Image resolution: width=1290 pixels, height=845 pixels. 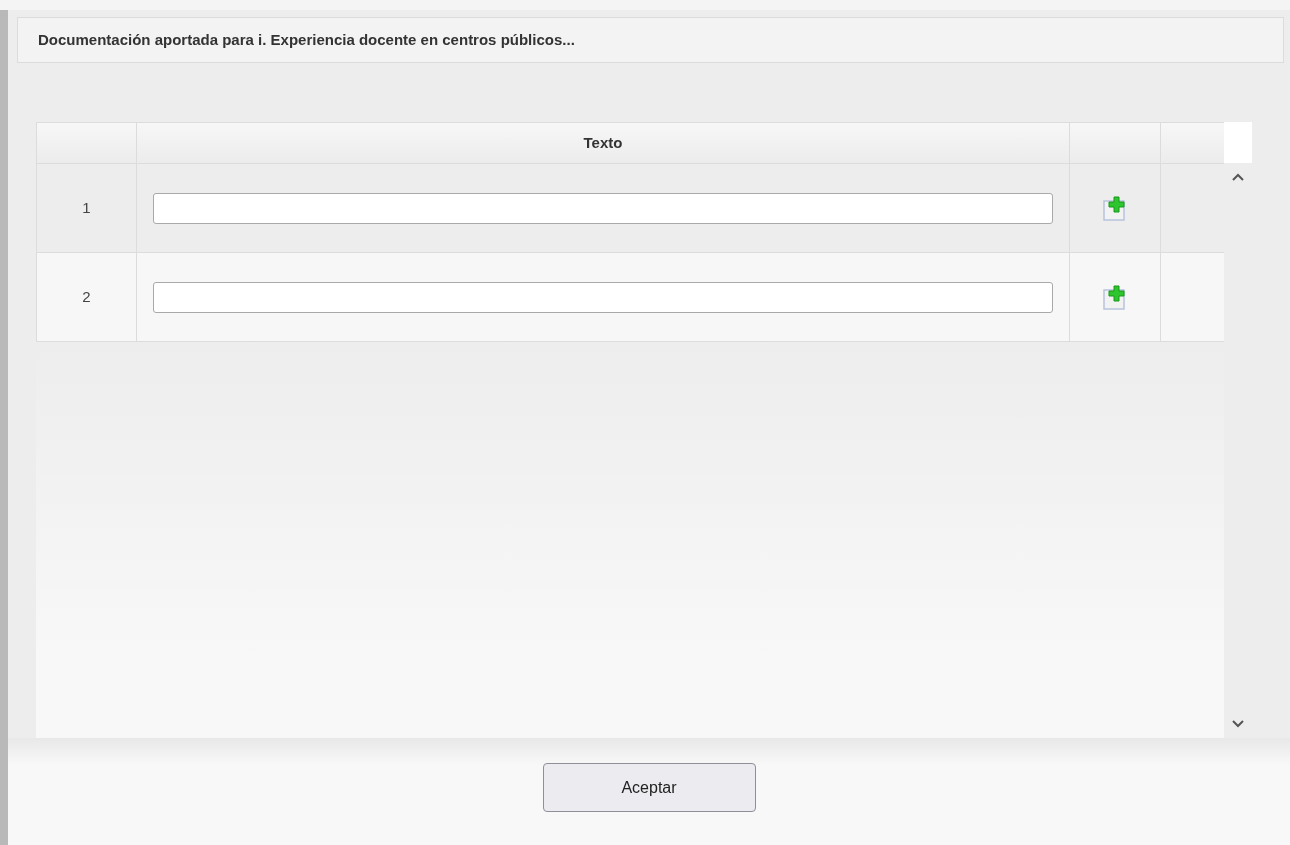 I want to click on row-number: 1, so click(x=86, y=207).